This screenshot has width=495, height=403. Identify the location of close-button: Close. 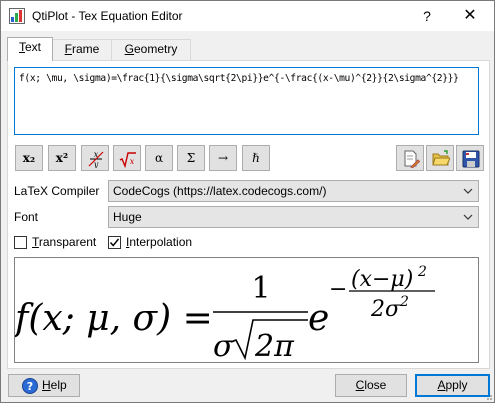
(371, 385).